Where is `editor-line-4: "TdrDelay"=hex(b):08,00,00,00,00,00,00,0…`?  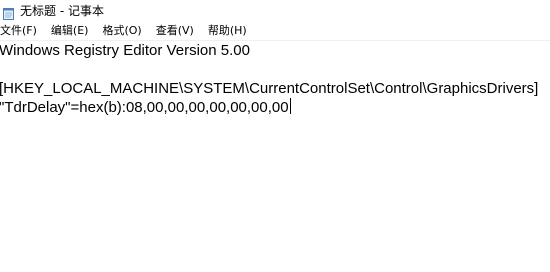 editor-line-4: "TdrDelay"=hex(b):08,00,00,00,00,00,00,0… is located at coordinates (275, 107).